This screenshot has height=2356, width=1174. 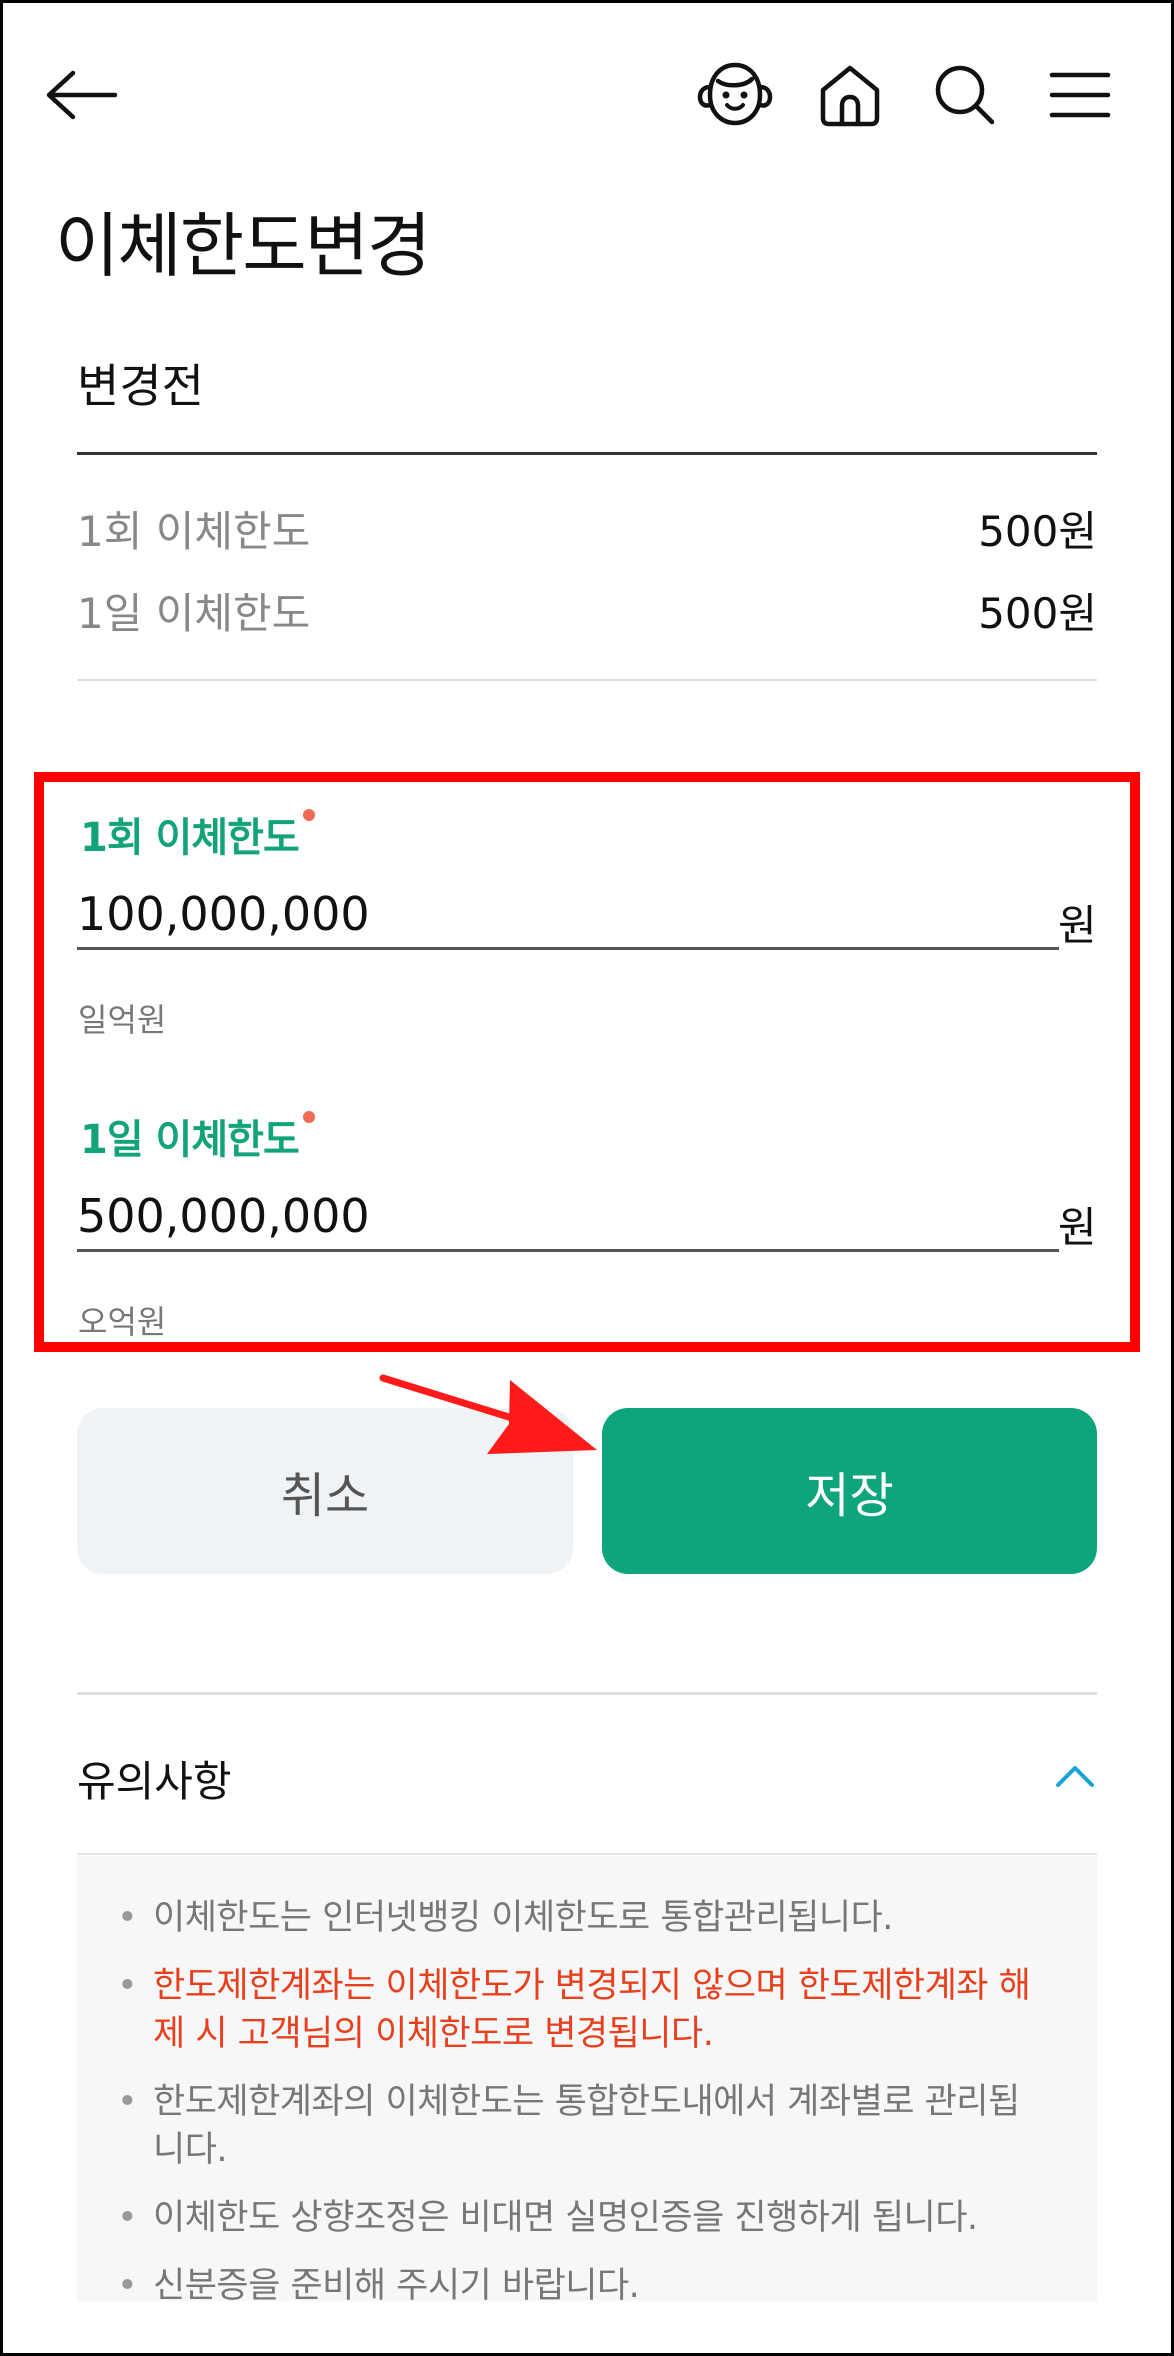 I want to click on before-bottom-divider, so click(x=587, y=680).